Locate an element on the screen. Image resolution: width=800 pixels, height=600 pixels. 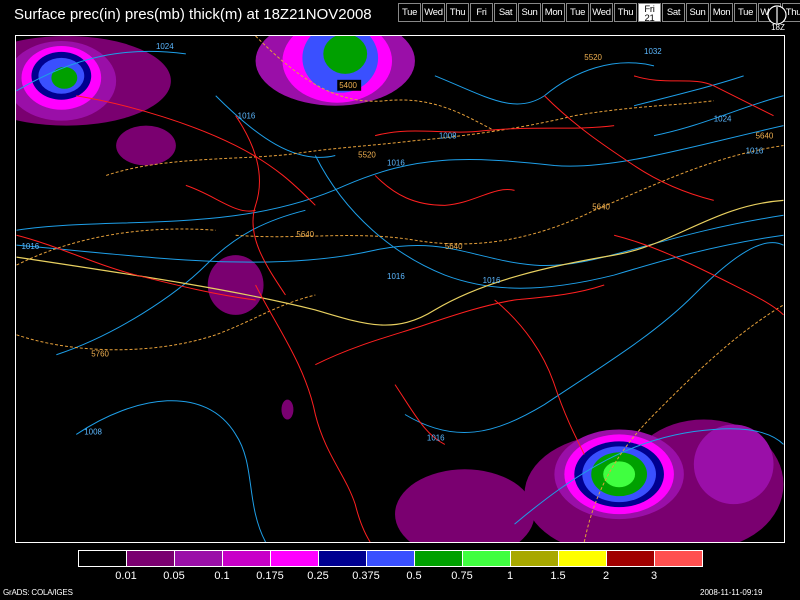
day-button: Fri 21 is located at coordinates (649, 12).